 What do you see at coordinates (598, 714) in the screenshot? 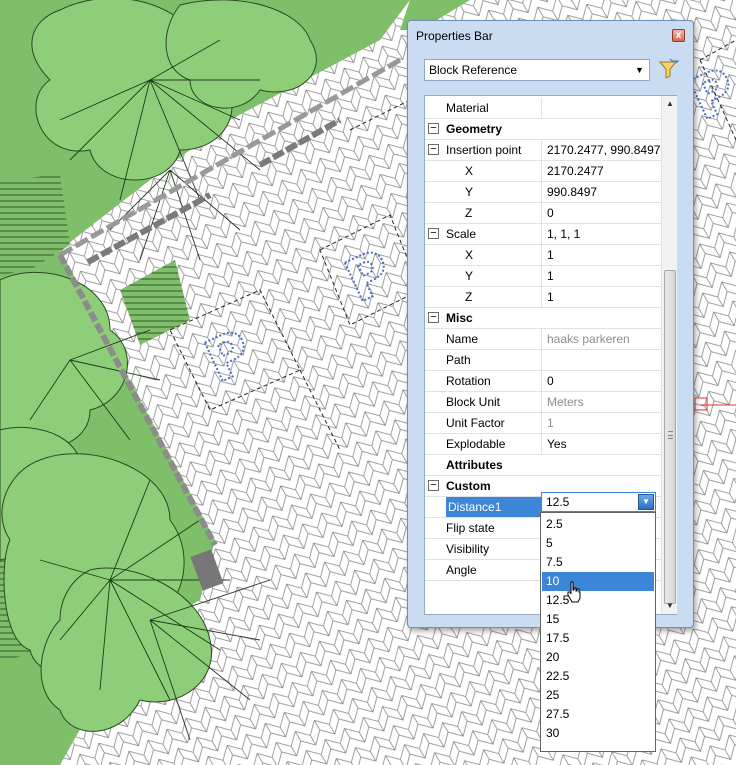
I see `dropdown-option: 27.5` at bounding box center [598, 714].